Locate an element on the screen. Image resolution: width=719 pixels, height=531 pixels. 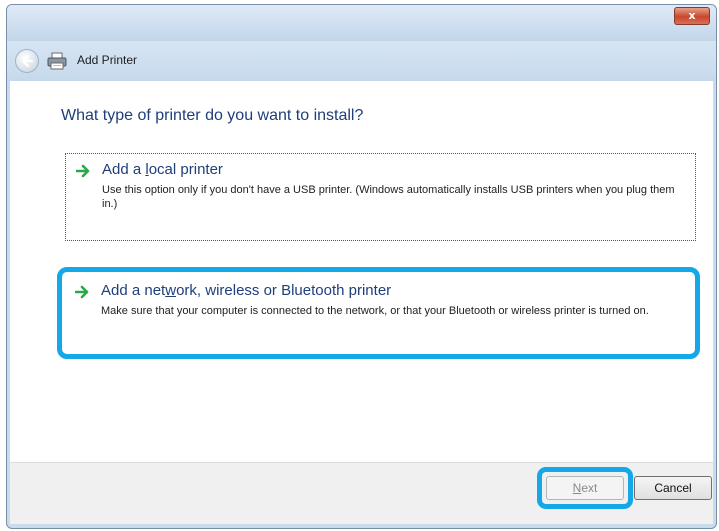
next-button: Next is located at coordinates (585, 488).